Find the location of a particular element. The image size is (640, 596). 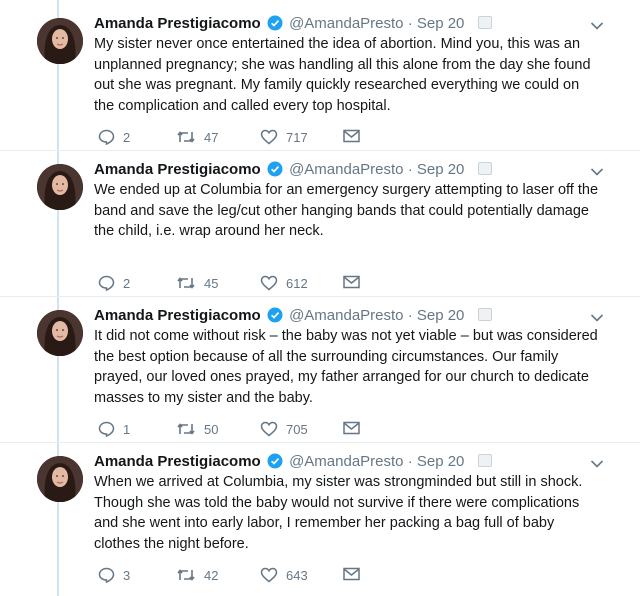

like-button: 612 is located at coordinates (284, 283).